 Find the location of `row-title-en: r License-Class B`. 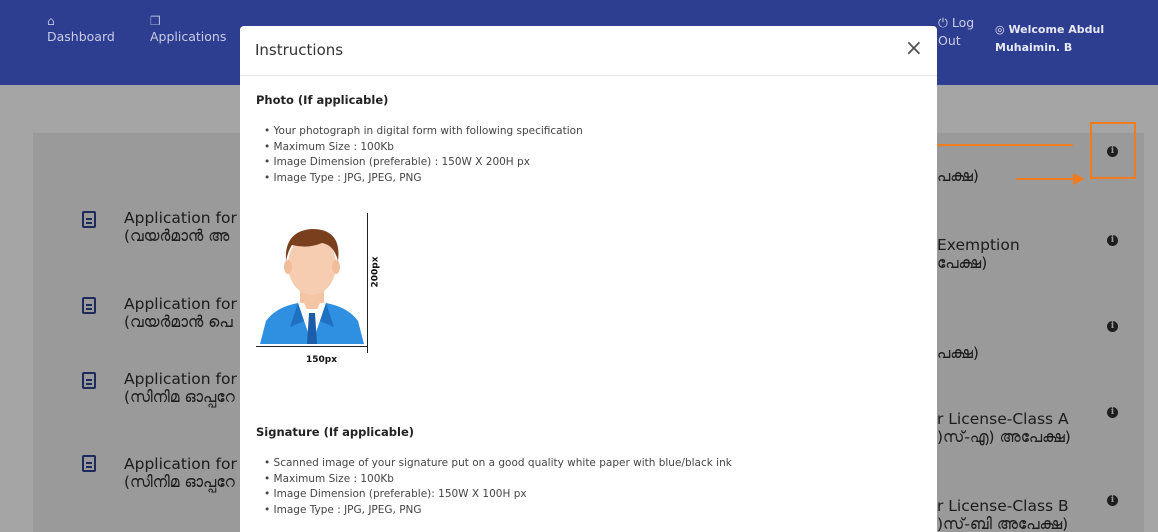

row-title-en: r License-Class B is located at coordinates (1003, 506).